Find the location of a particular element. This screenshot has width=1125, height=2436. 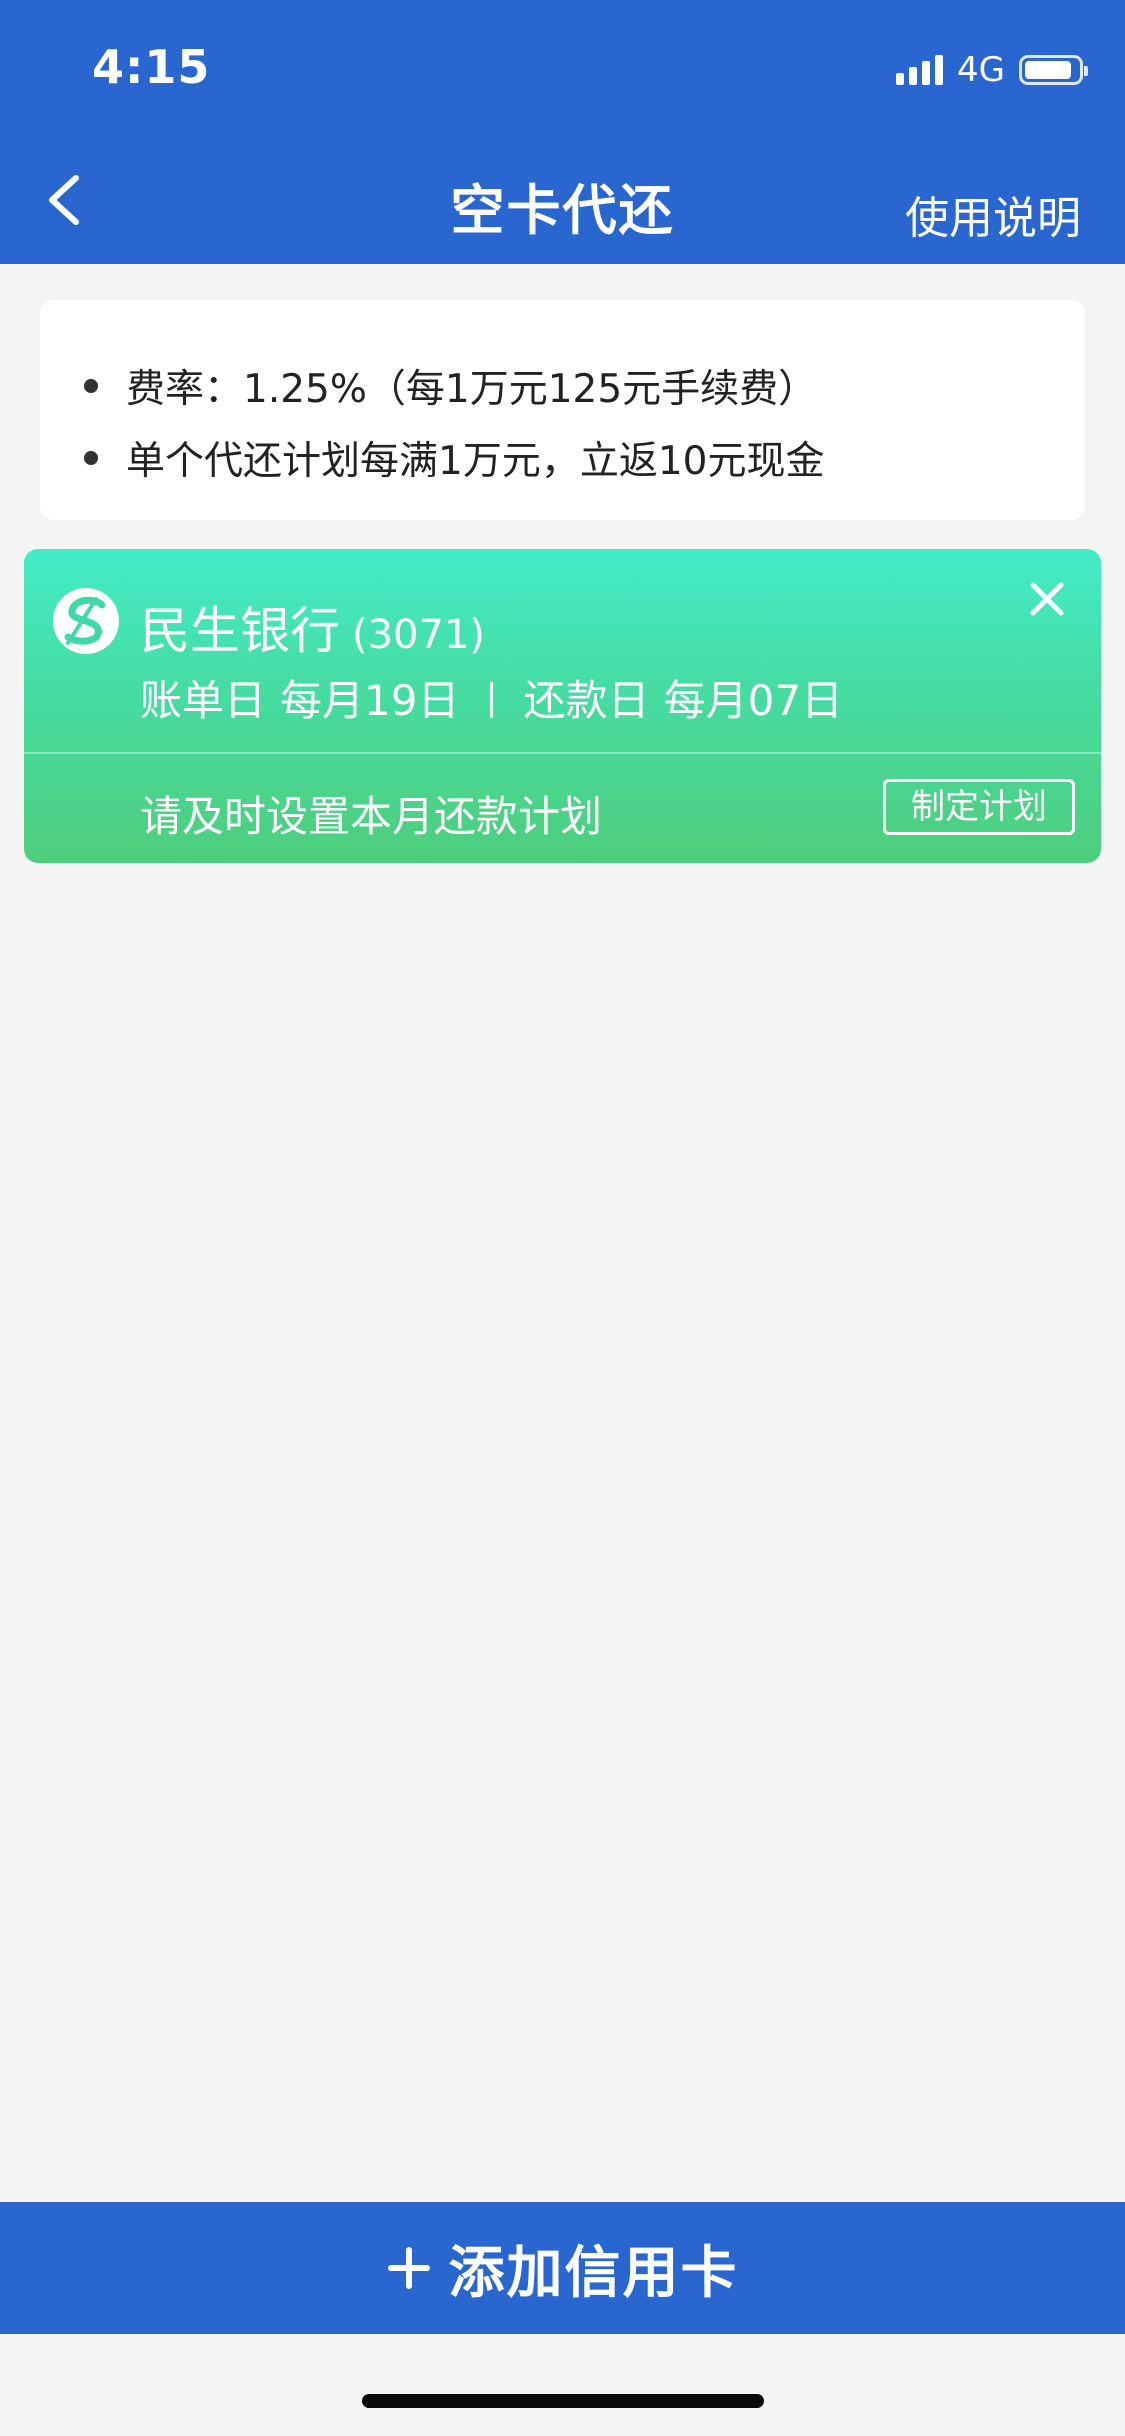

close-icon is located at coordinates (1047, 599).